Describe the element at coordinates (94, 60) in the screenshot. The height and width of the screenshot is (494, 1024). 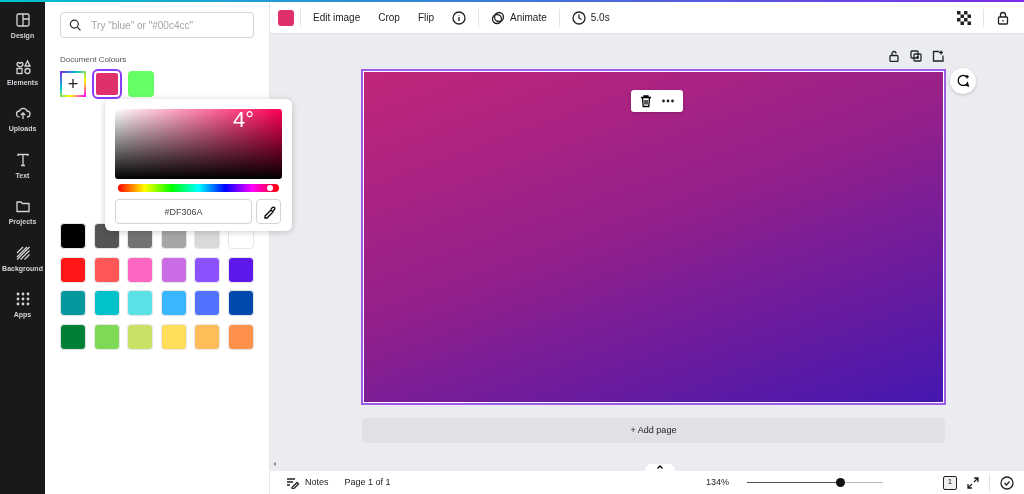
I see `section-title: Document Colours` at that location.